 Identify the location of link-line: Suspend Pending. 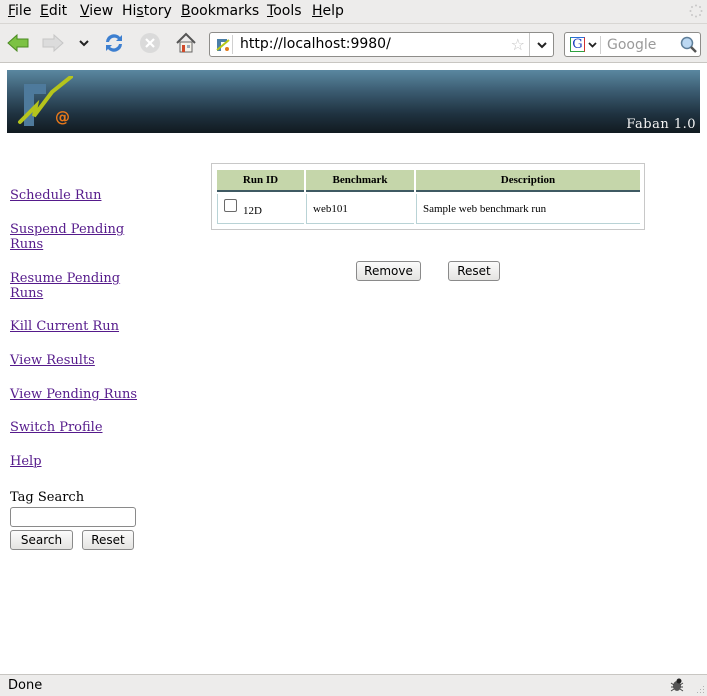
(67, 229).